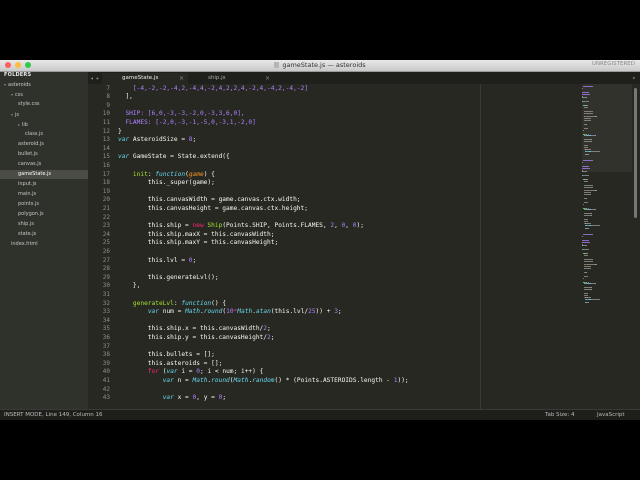  I want to click on line-number: 7, so click(108, 88).